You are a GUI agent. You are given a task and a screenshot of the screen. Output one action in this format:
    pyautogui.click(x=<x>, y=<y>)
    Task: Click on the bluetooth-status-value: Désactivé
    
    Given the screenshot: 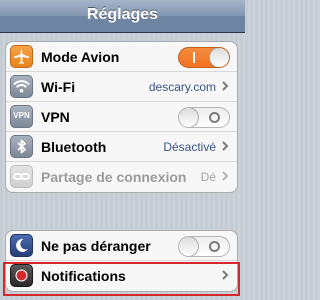 What is the action you would take?
    pyautogui.click(x=189, y=147)
    